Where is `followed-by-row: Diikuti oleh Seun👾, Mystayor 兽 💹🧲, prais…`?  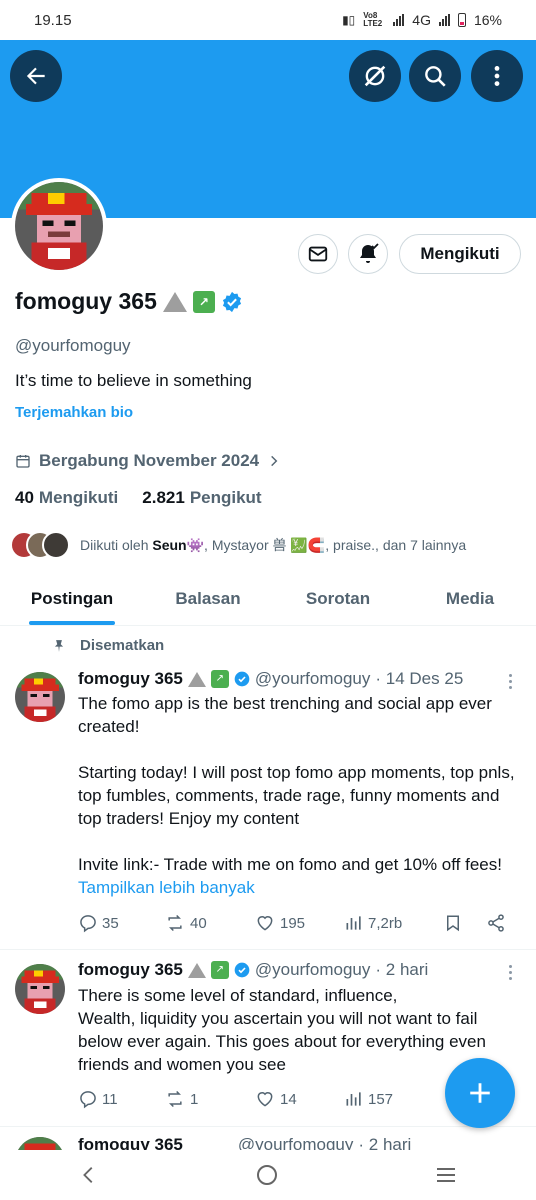 followed-by-row: Diikuti oleh Seun👾, Mystayor 兽 💹🧲, prais… is located at coordinates (238, 545).